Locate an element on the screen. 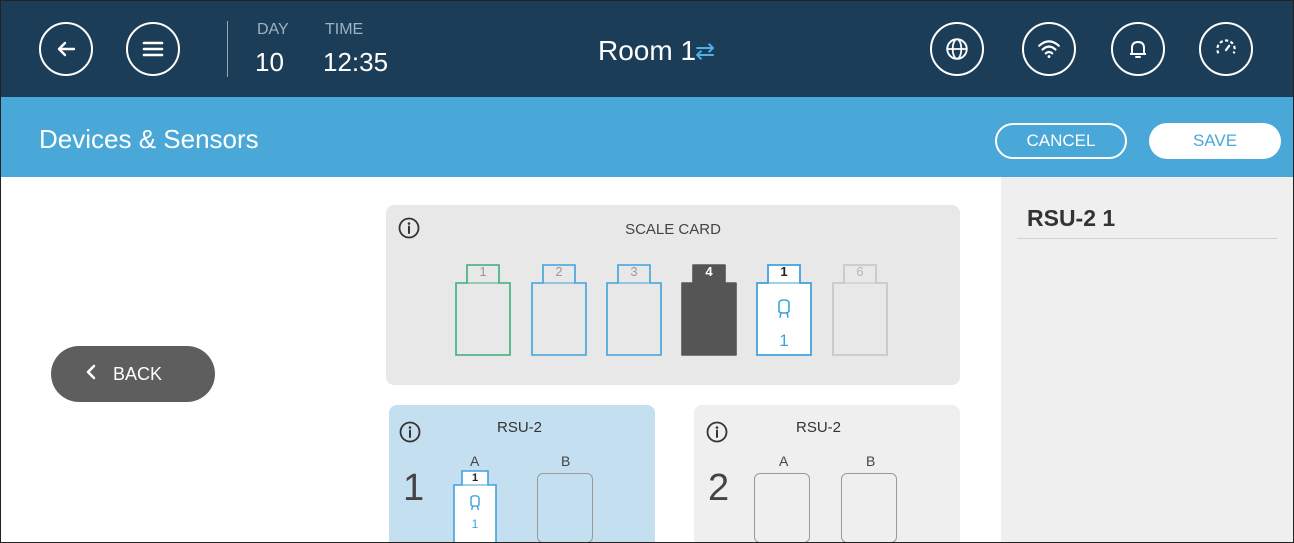 The height and width of the screenshot is (543, 1294). menu-icon is located at coordinates (153, 49).